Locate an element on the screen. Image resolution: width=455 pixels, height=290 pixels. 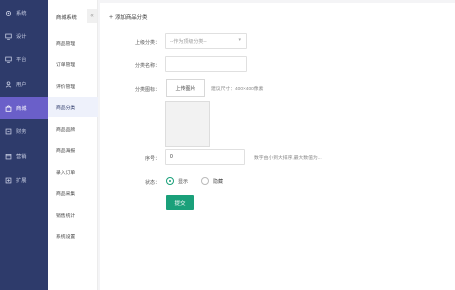
nav1-label: 设计 is located at coordinates (21, 36).